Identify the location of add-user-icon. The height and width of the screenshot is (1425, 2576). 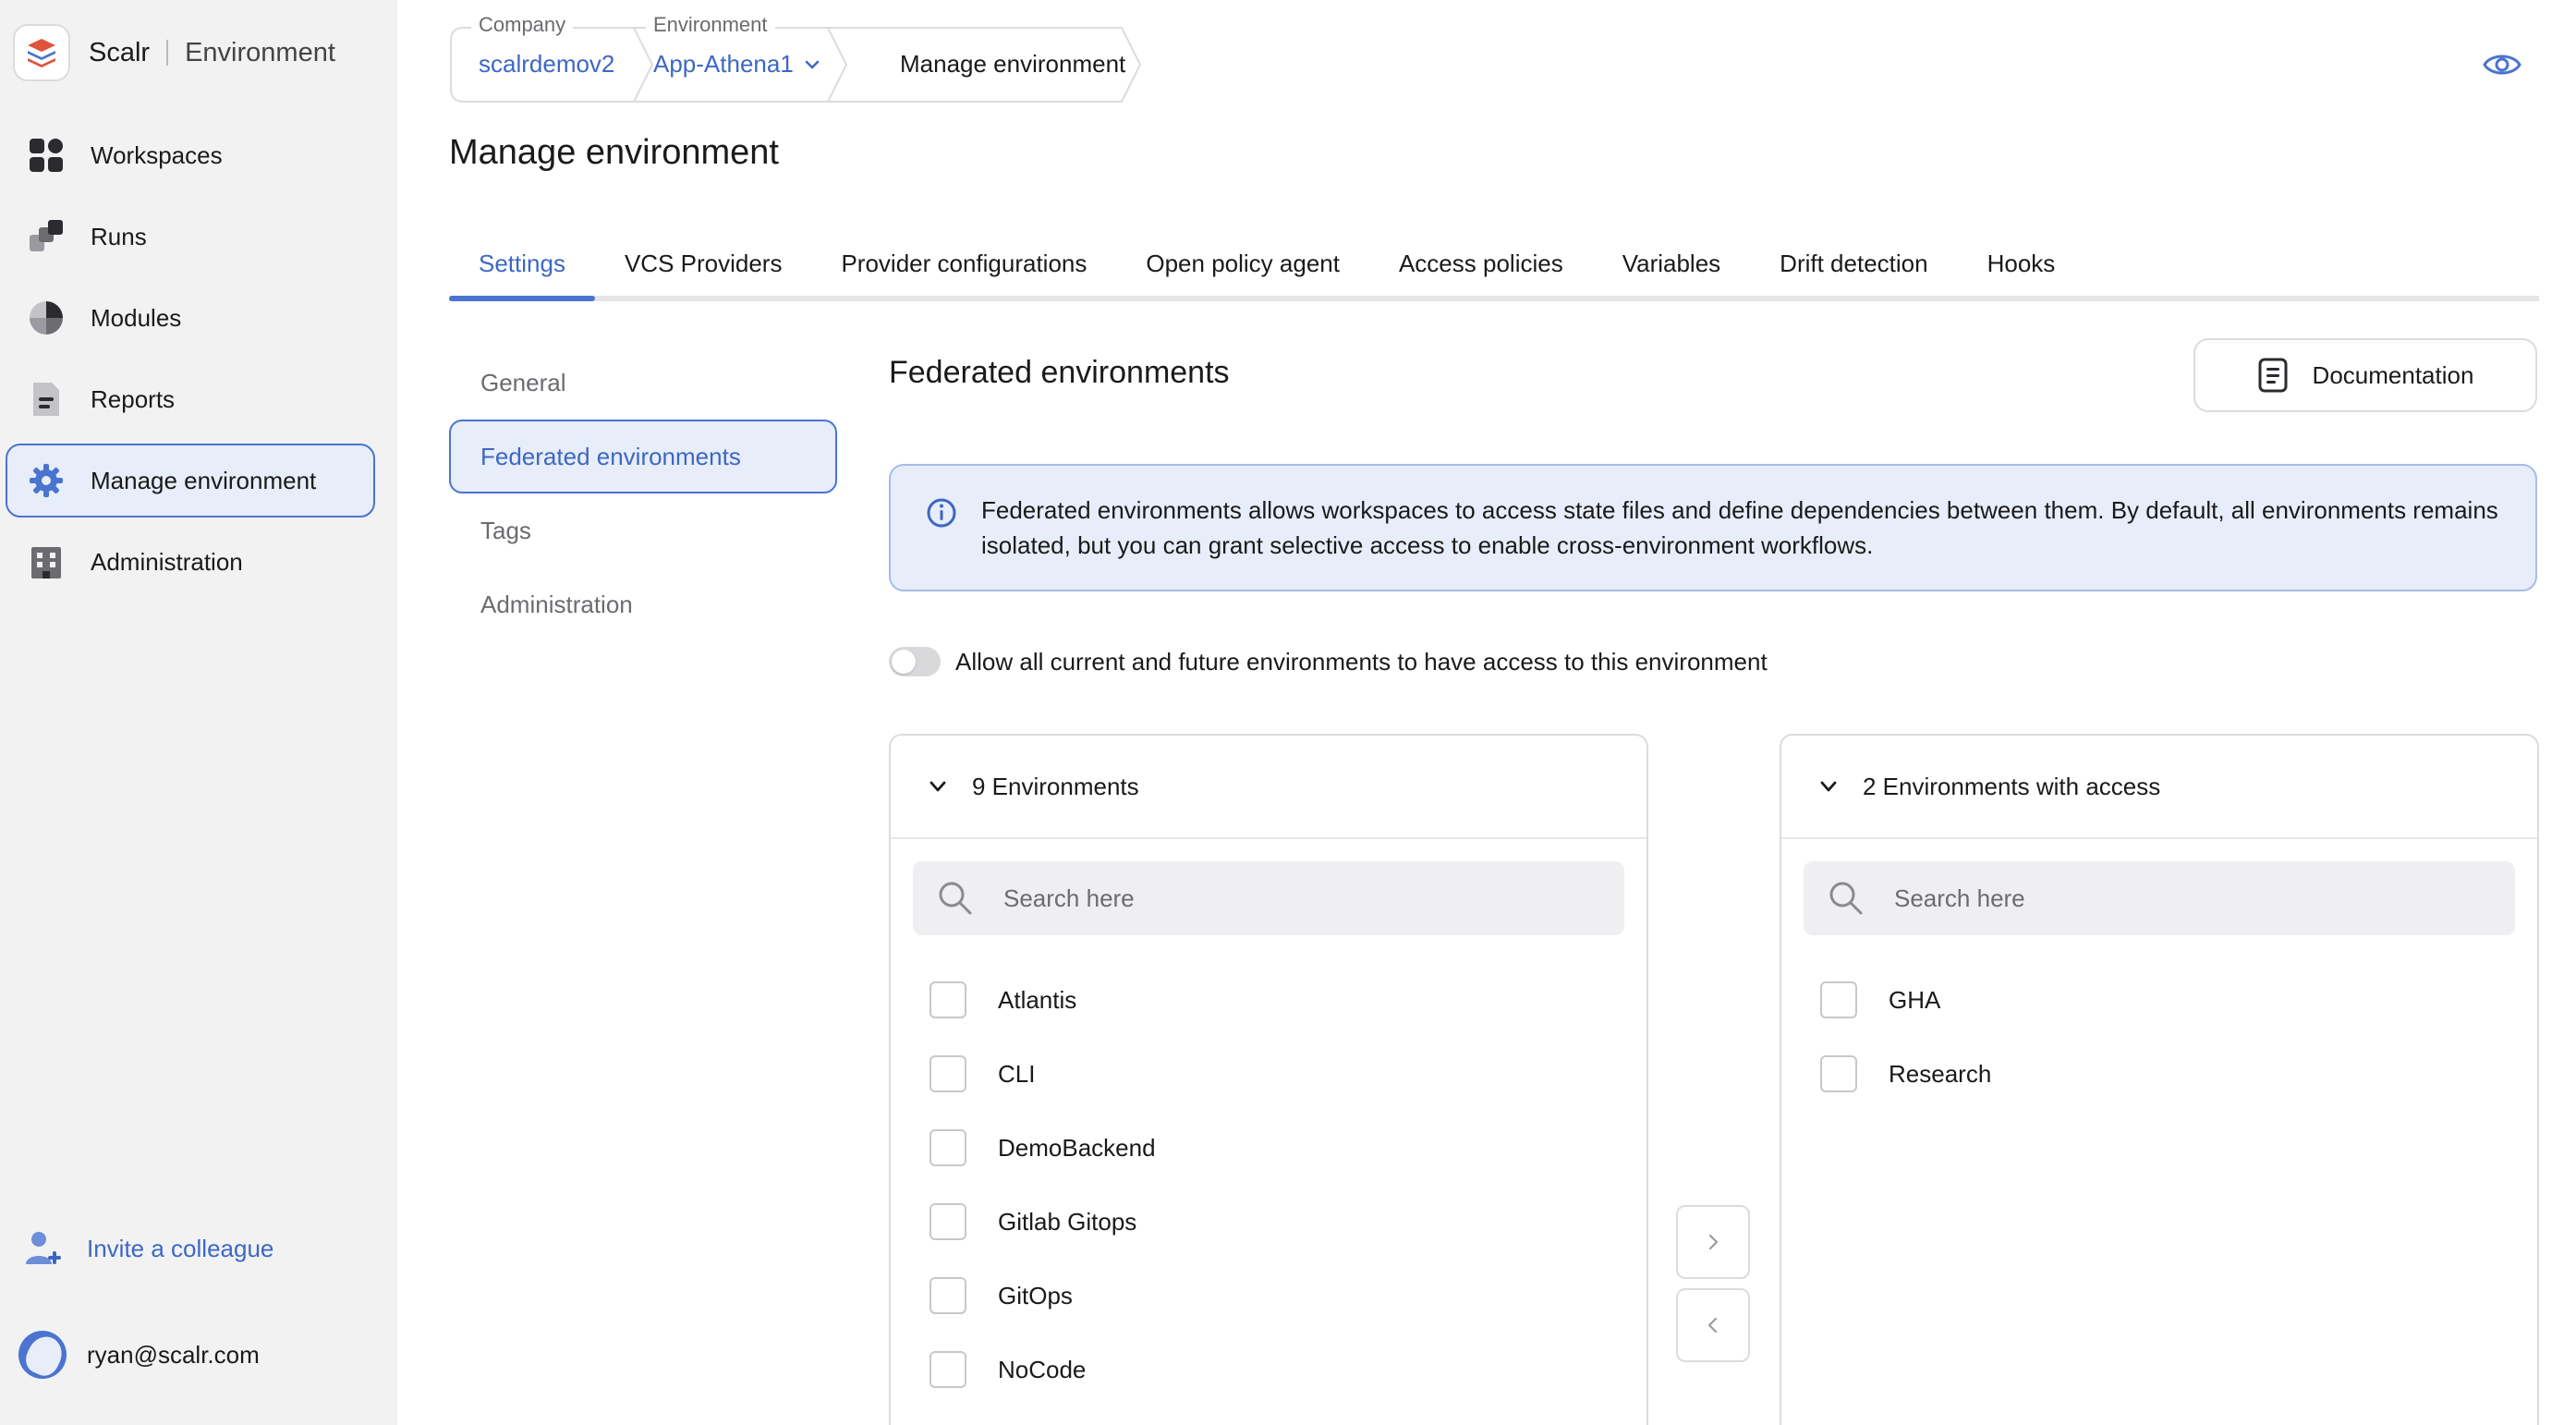
(43, 1248).